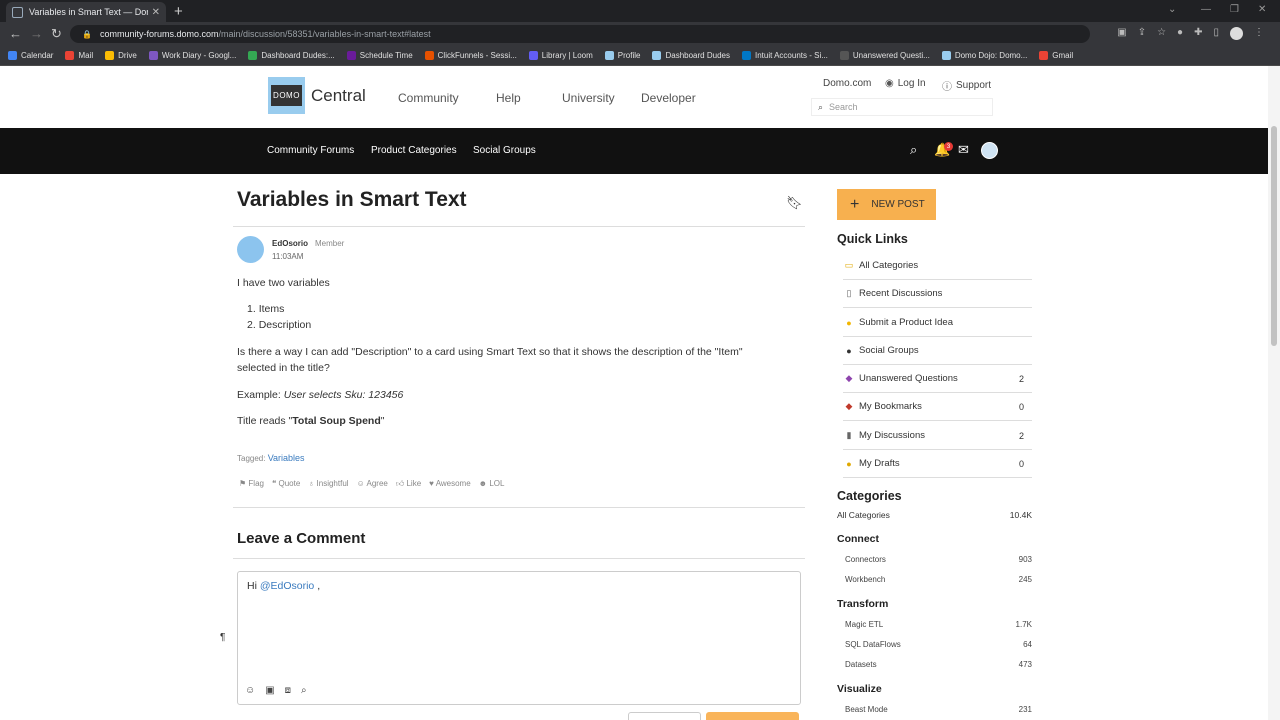 Image resolution: width=1280 pixels, height=720 pixels. Describe the element at coordinates (519, 638) in the screenshot. I see `comment-editor: Hi @EdOsorio , ☺ ▣ ⧈ ⌕` at that location.